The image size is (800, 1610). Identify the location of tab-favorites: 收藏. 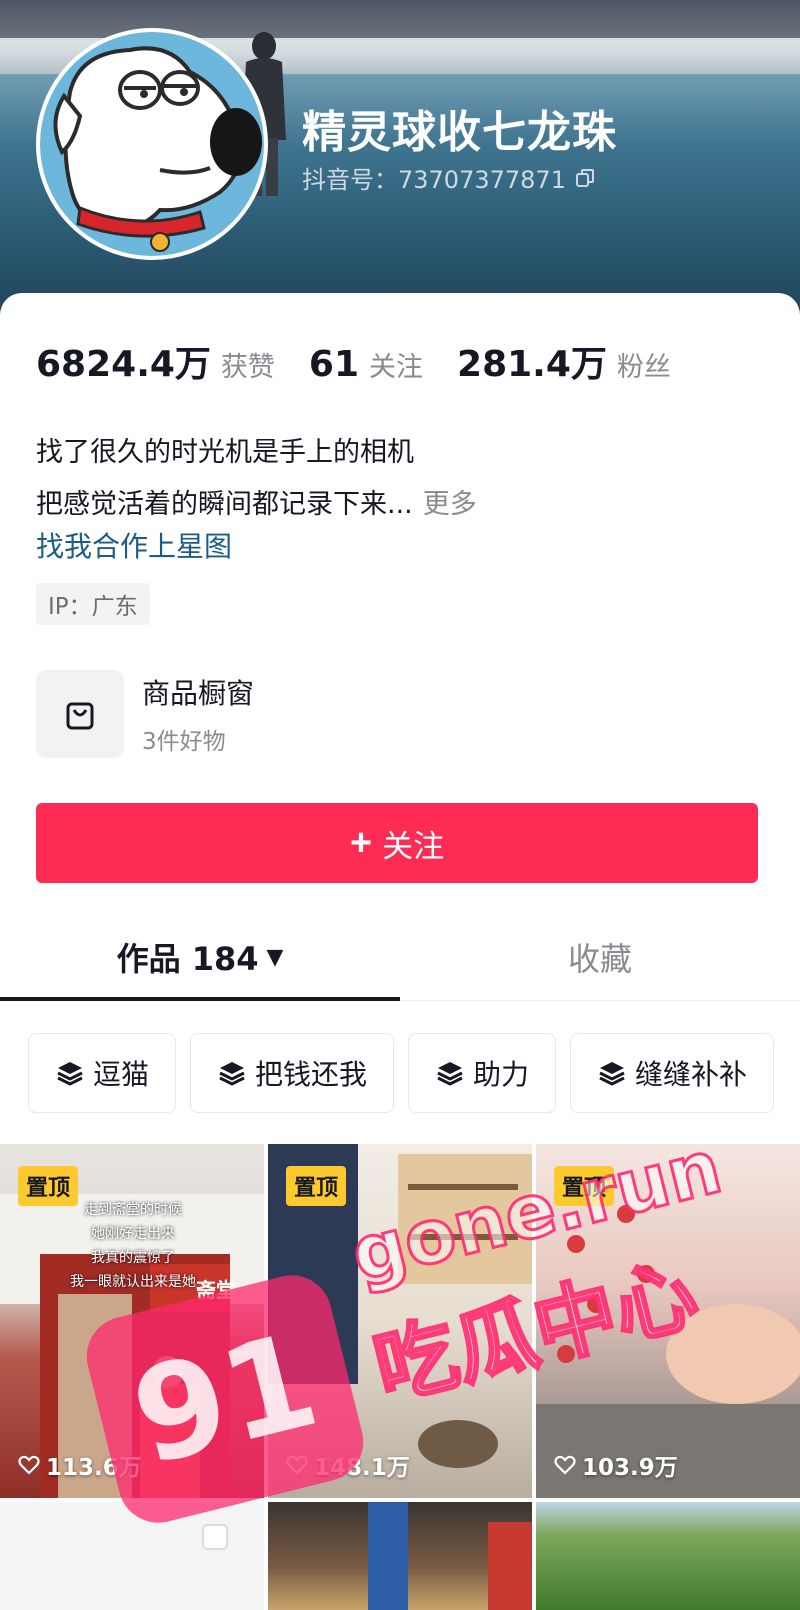
(600, 957).